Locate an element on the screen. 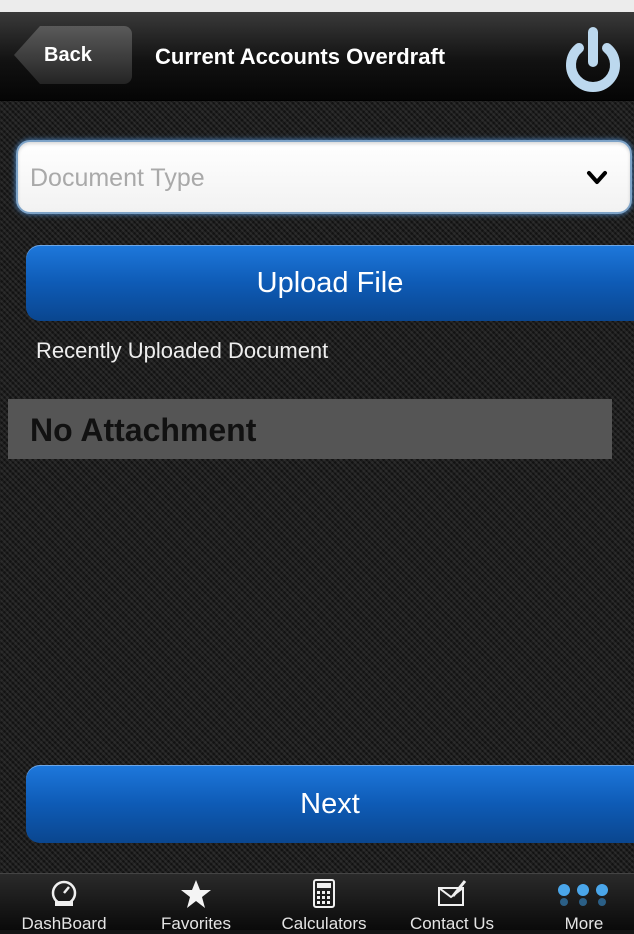  attachment-status: No Attachment is located at coordinates (143, 430).